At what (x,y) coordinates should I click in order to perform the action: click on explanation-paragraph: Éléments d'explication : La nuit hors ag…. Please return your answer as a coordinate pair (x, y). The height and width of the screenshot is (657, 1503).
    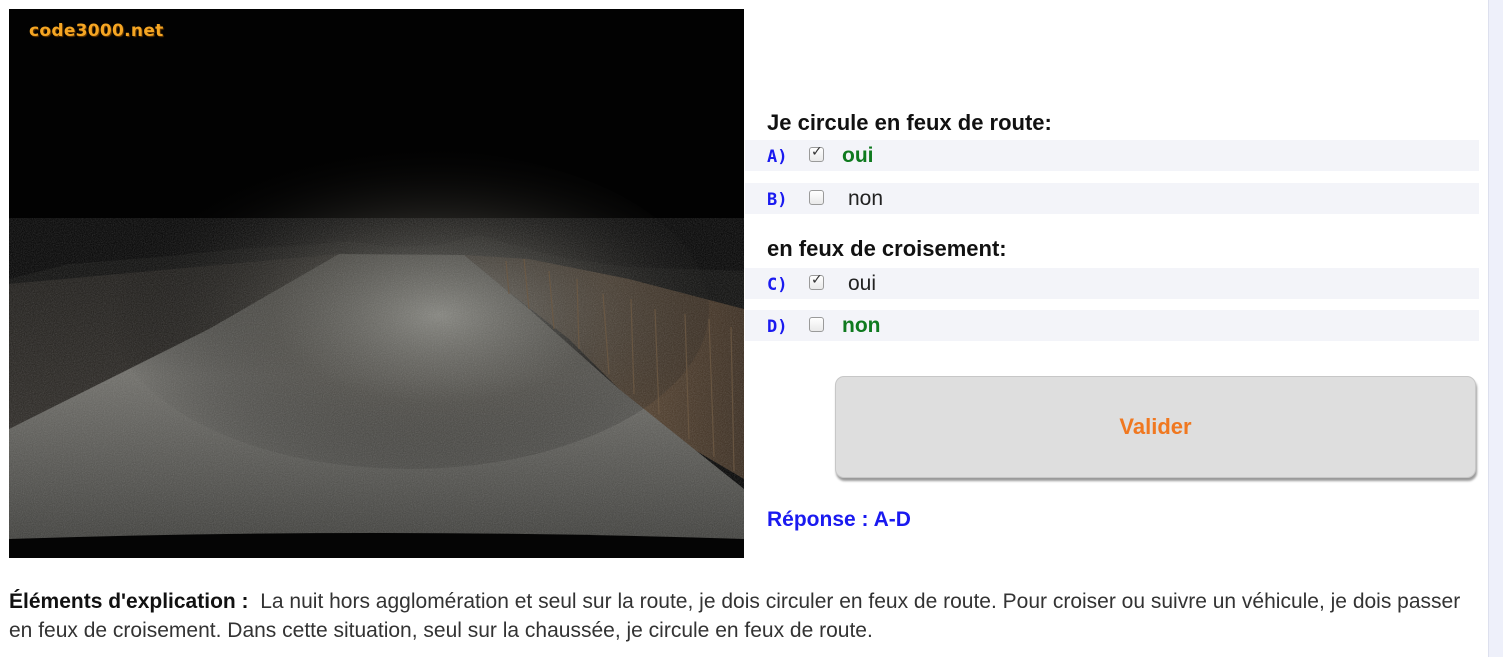
    Looking at the image, I should click on (744, 616).